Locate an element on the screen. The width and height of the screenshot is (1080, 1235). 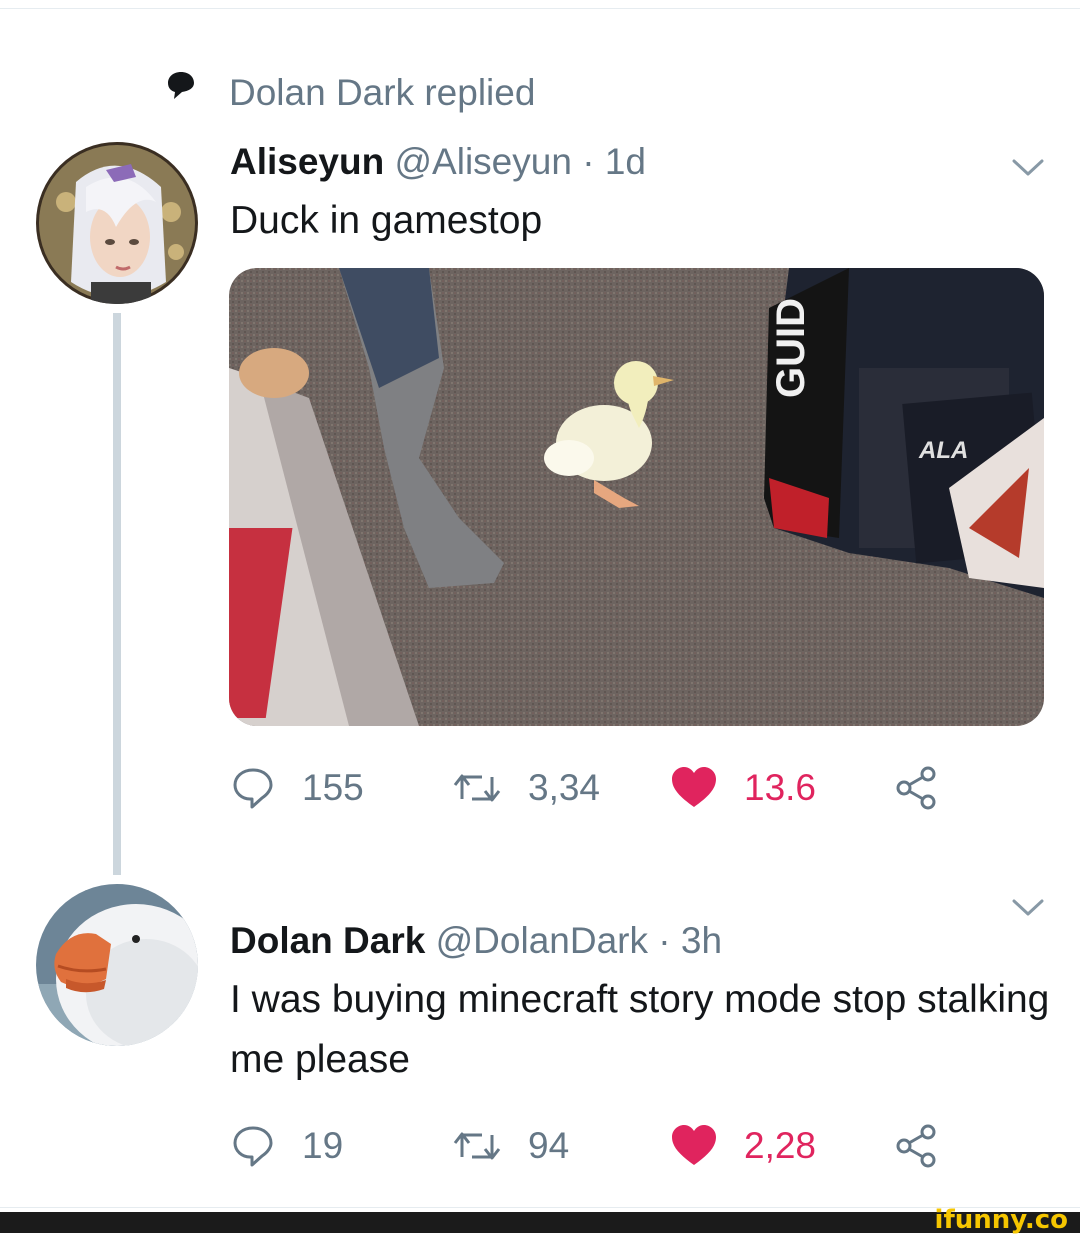
retweet-button: 3,34 is located at coordinates (526, 788).